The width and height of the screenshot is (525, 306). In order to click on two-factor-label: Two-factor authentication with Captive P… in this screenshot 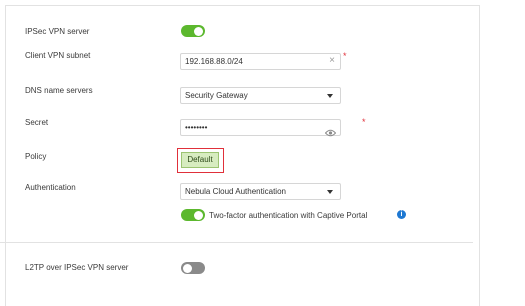, I will do `click(288, 215)`.